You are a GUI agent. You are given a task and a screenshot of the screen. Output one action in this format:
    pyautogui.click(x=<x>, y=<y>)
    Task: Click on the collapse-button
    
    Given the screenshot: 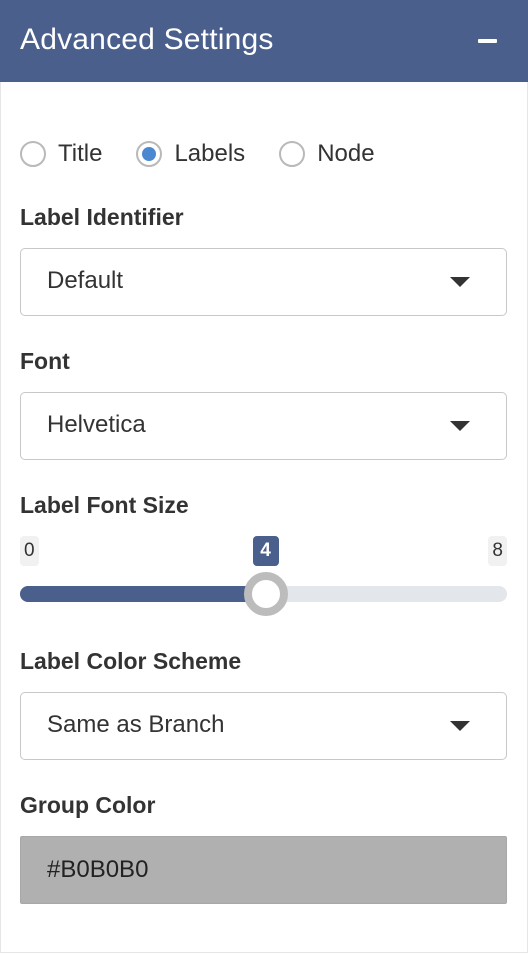 What is the action you would take?
    pyautogui.click(x=488, y=41)
    